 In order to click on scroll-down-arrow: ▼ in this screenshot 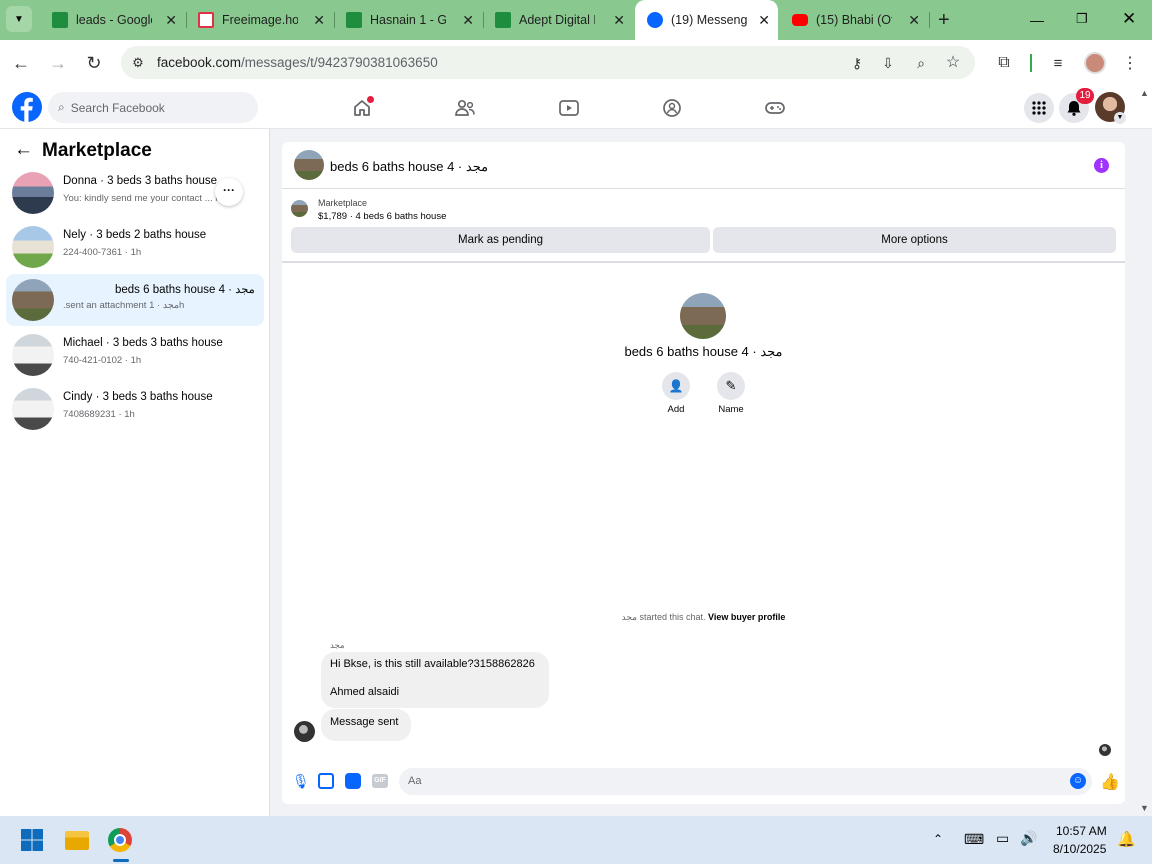, I will do `click(1144, 808)`.